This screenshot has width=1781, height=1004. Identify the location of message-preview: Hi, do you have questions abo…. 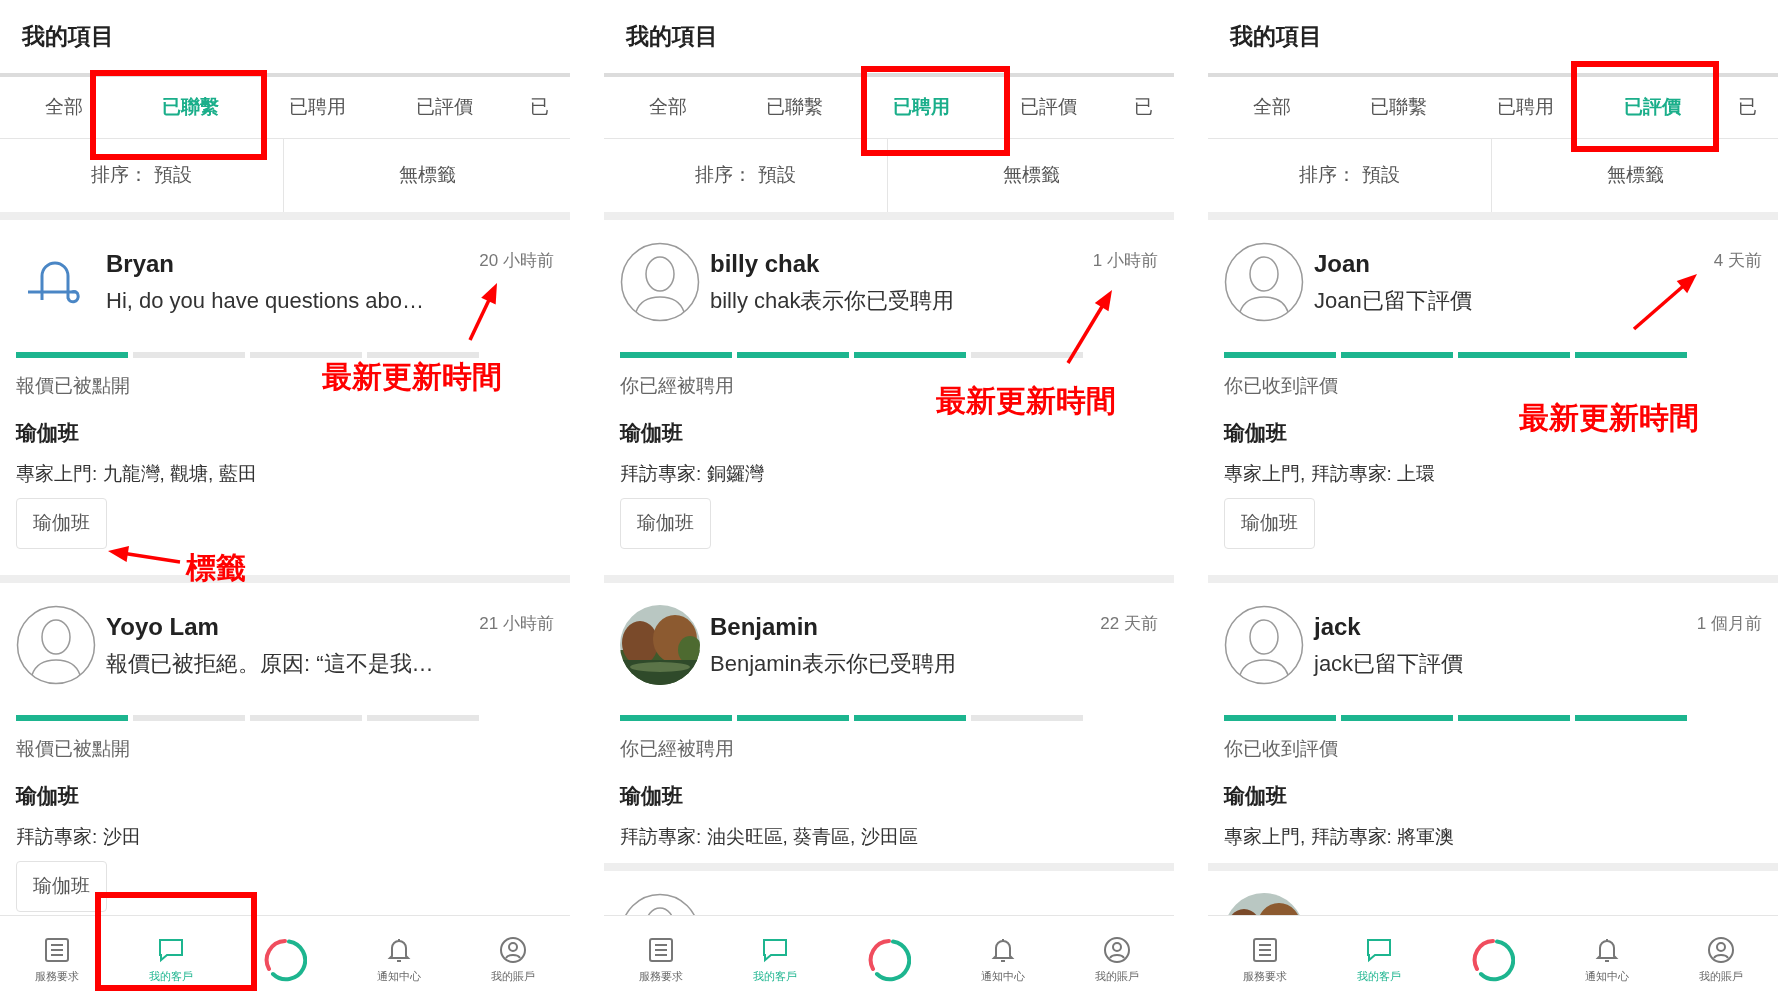
(265, 301).